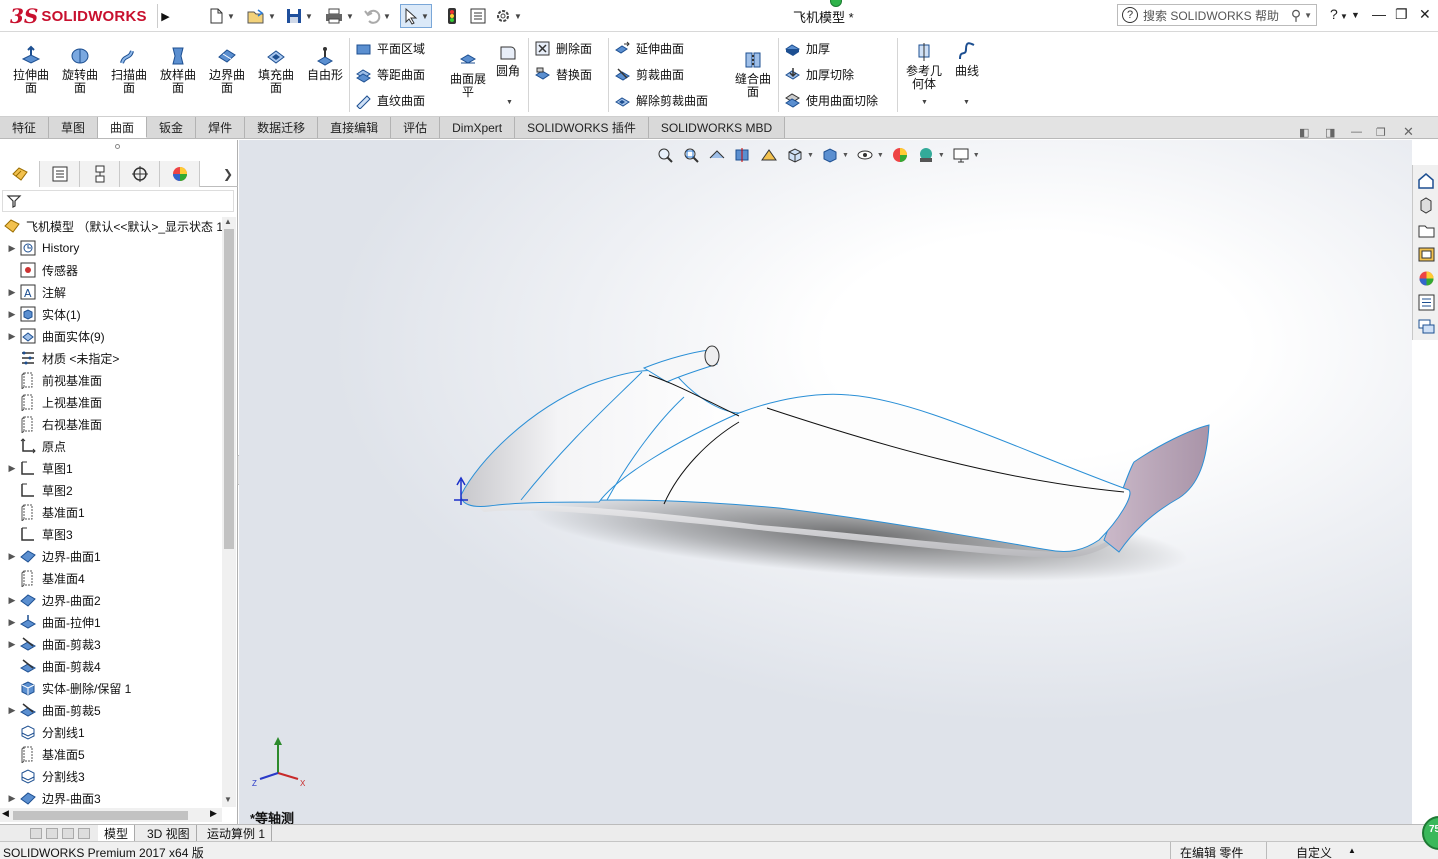  What do you see at coordinates (68, 833) in the screenshot?
I see `next-tab-nav-icon` at bounding box center [68, 833].